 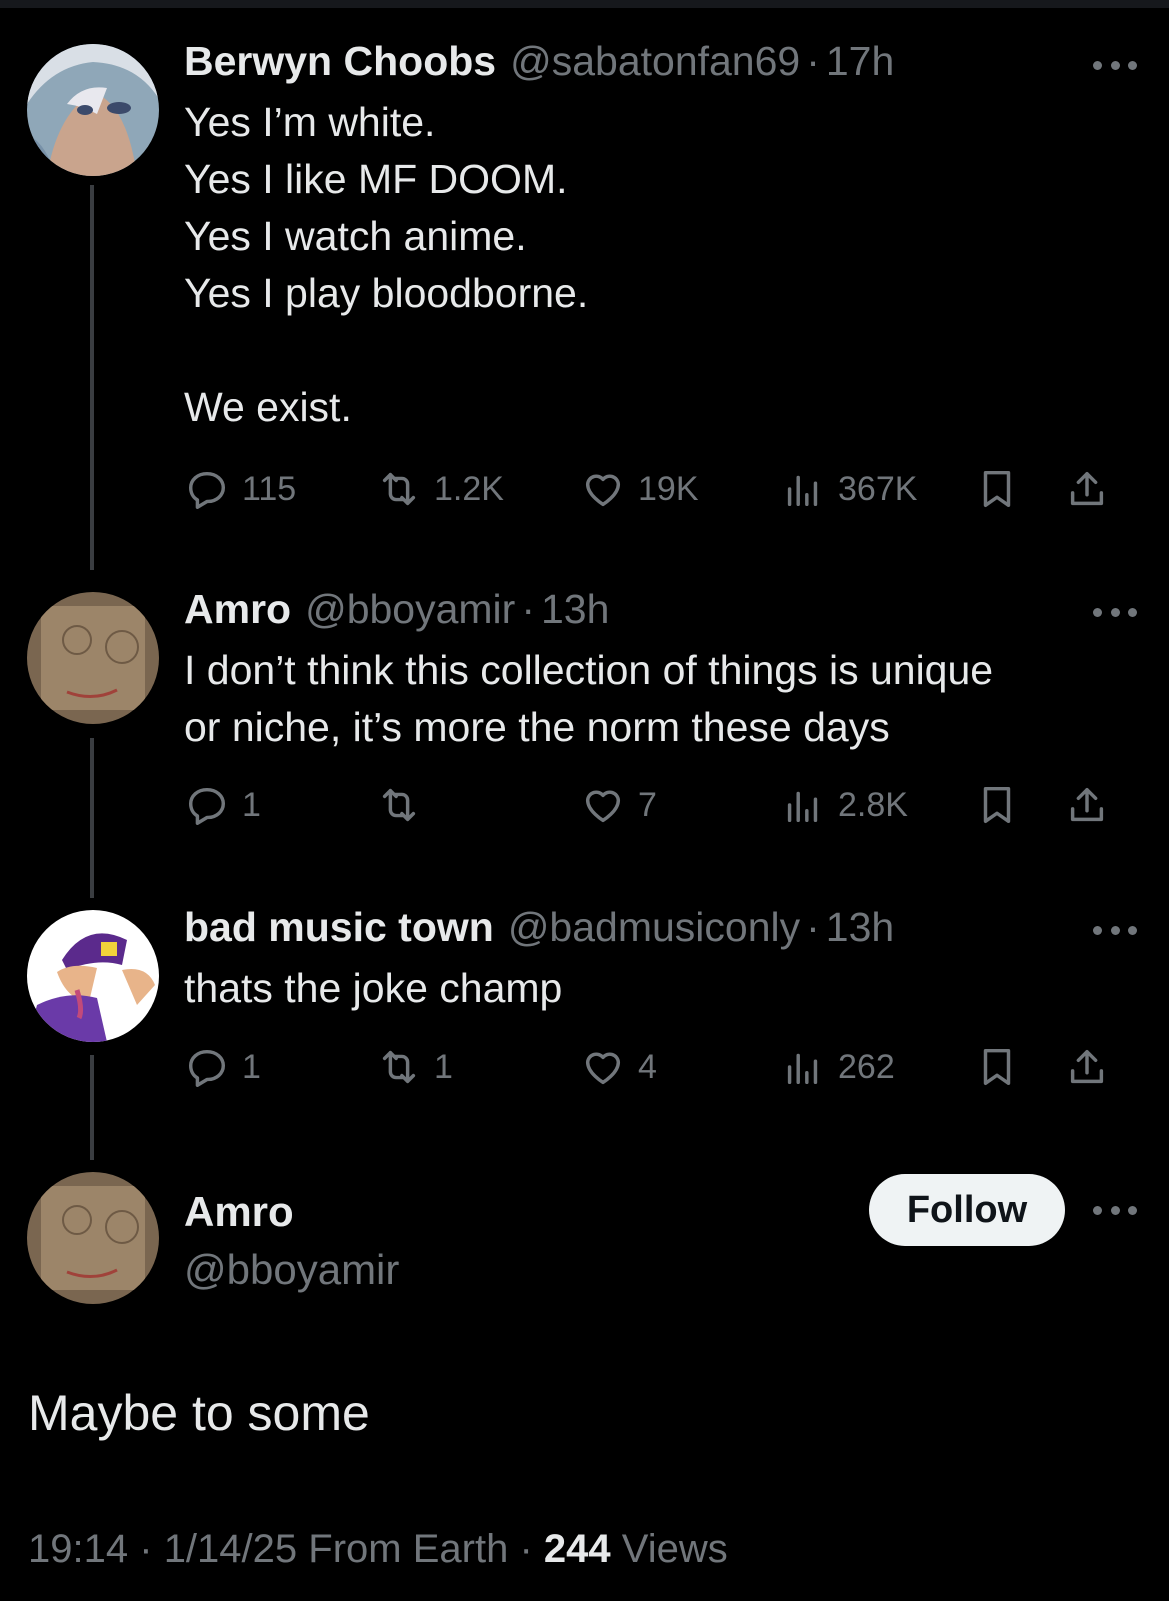 What do you see at coordinates (647, 804) in the screenshot?
I see `like-count: 7` at bounding box center [647, 804].